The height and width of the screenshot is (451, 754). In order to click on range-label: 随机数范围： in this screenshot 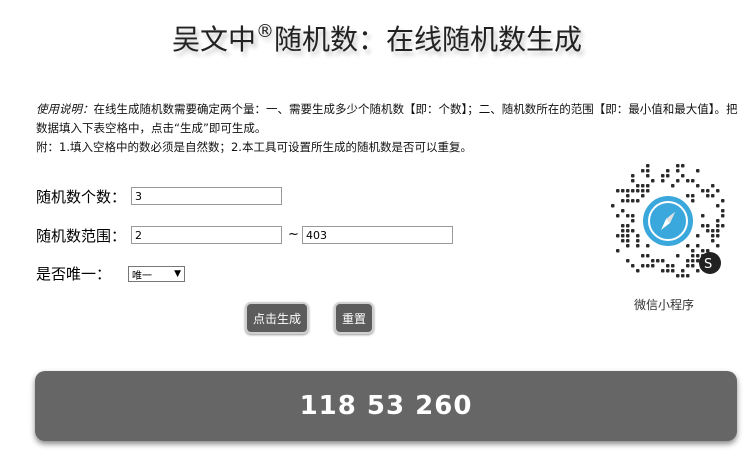, I will do `click(81, 235)`.